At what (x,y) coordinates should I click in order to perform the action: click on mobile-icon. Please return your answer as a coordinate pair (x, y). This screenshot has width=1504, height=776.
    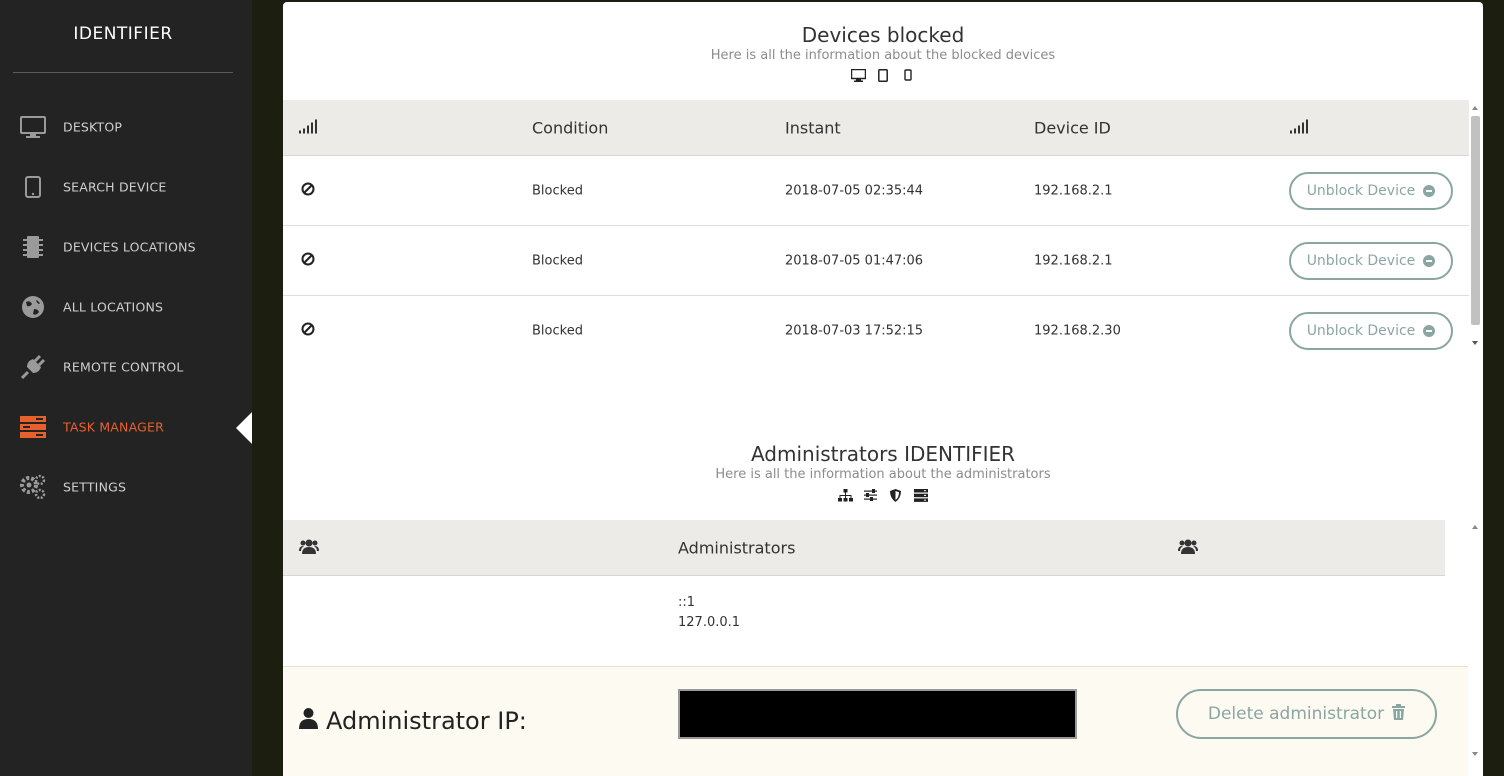
    Looking at the image, I should click on (908, 75).